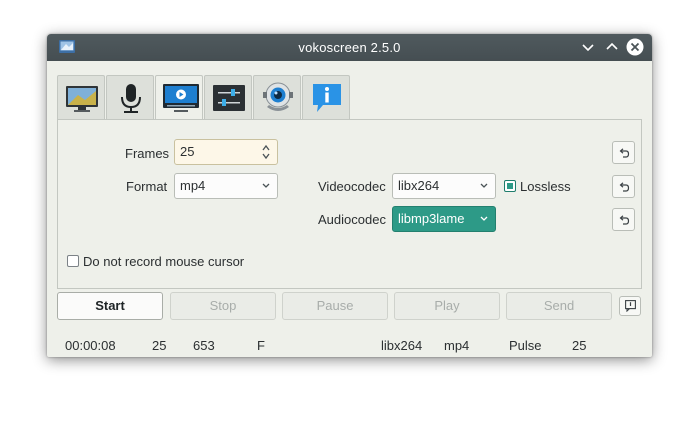 Image resolution: width=700 pixels, height=421 pixels. I want to click on videocodec-value: libx264, so click(419, 185).